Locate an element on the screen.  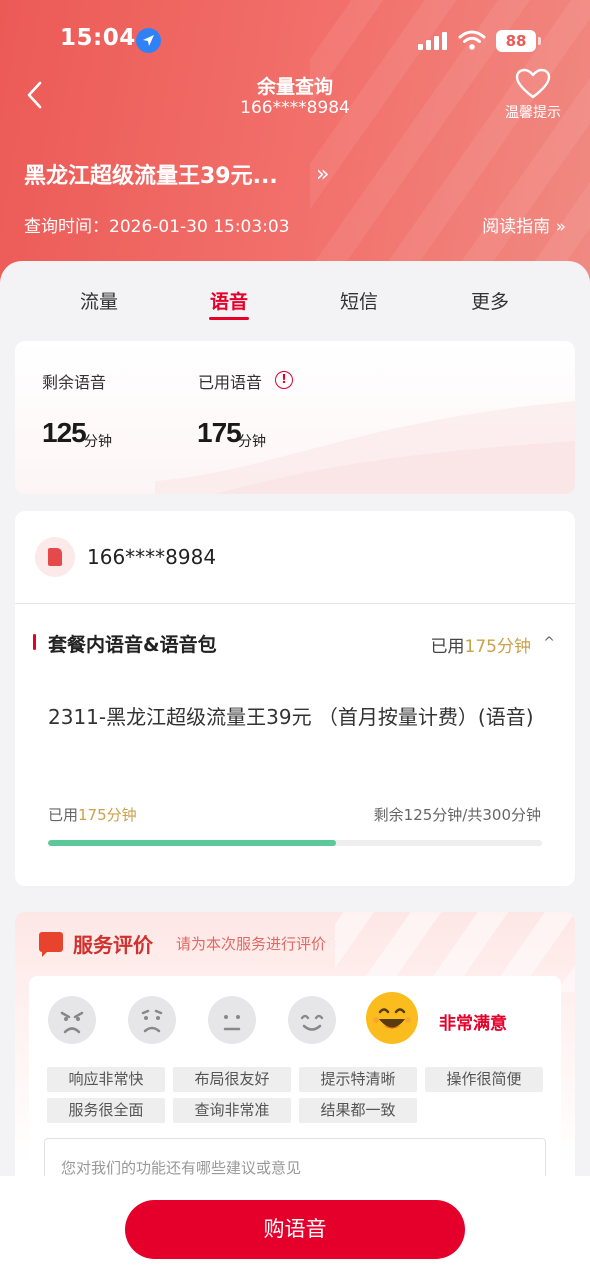
status-time: 15:04 is located at coordinates (98, 38).